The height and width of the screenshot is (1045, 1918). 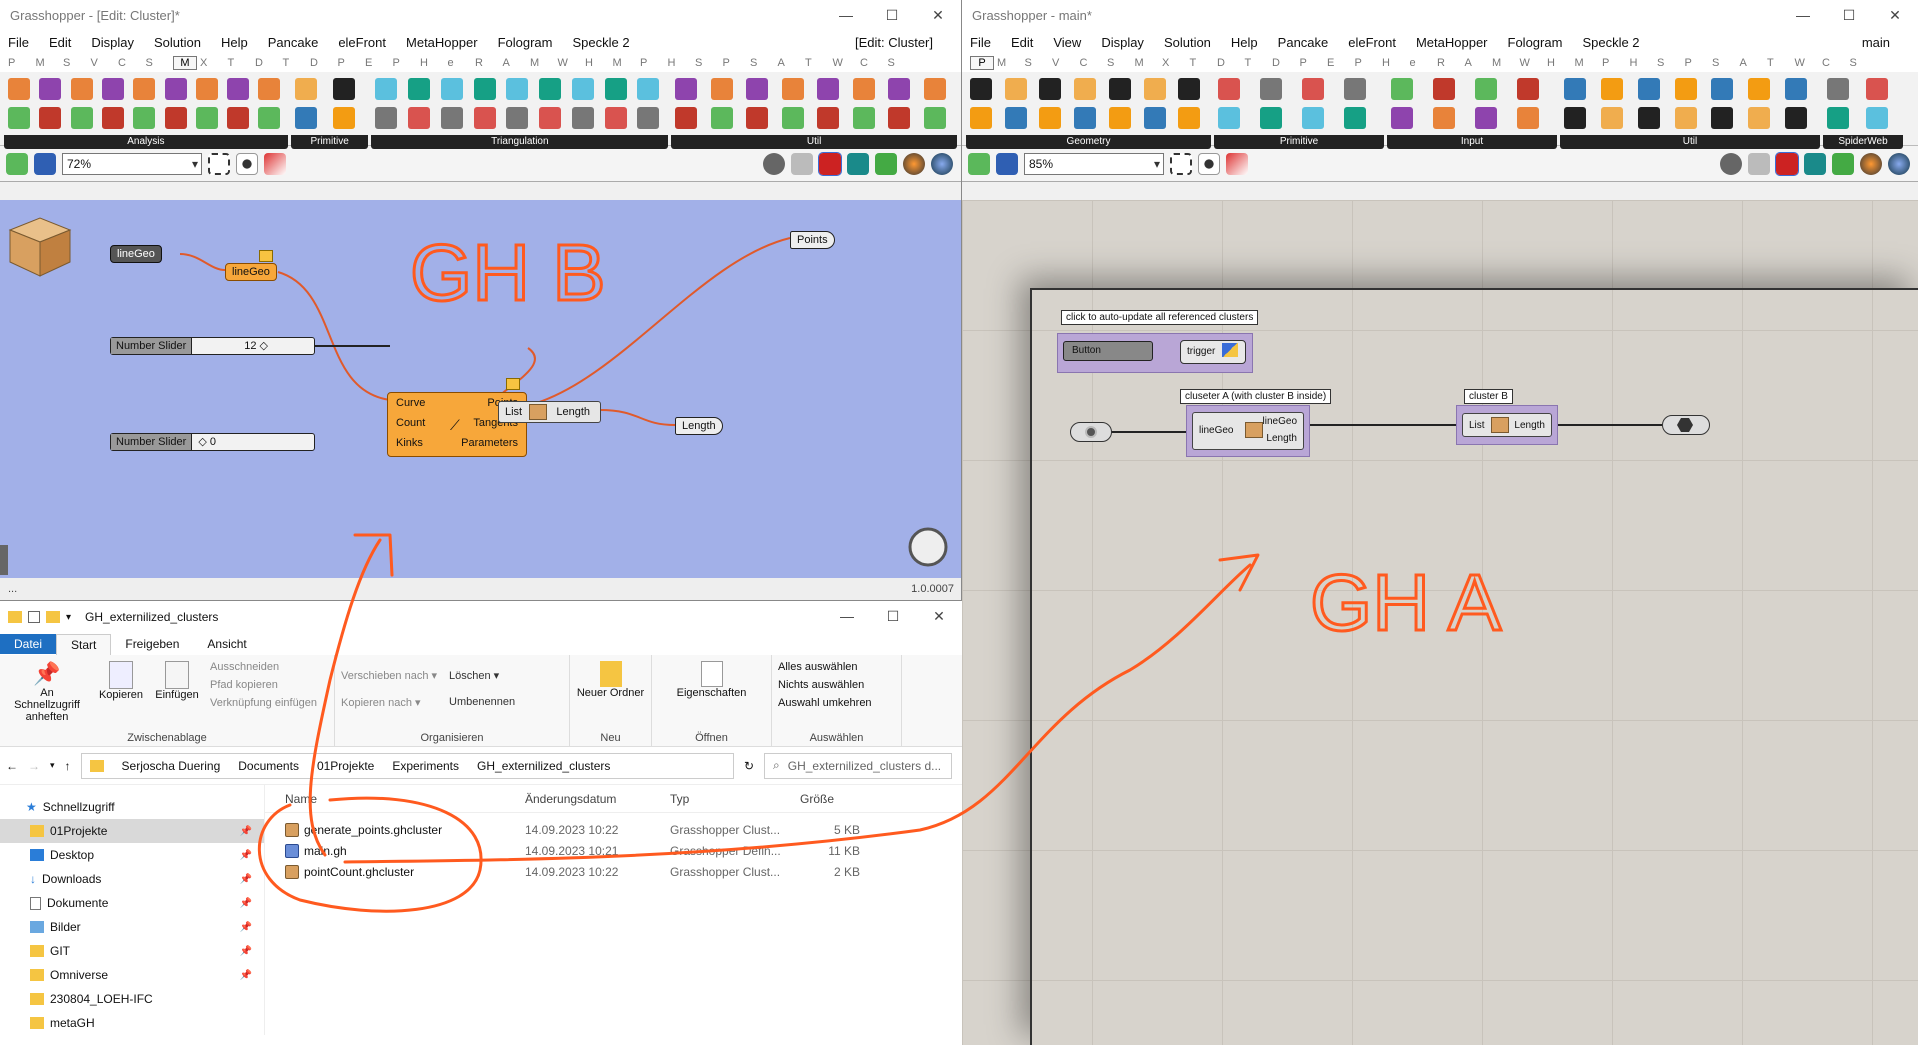 I want to click on input-kinks: Kinks, so click(x=409, y=443).